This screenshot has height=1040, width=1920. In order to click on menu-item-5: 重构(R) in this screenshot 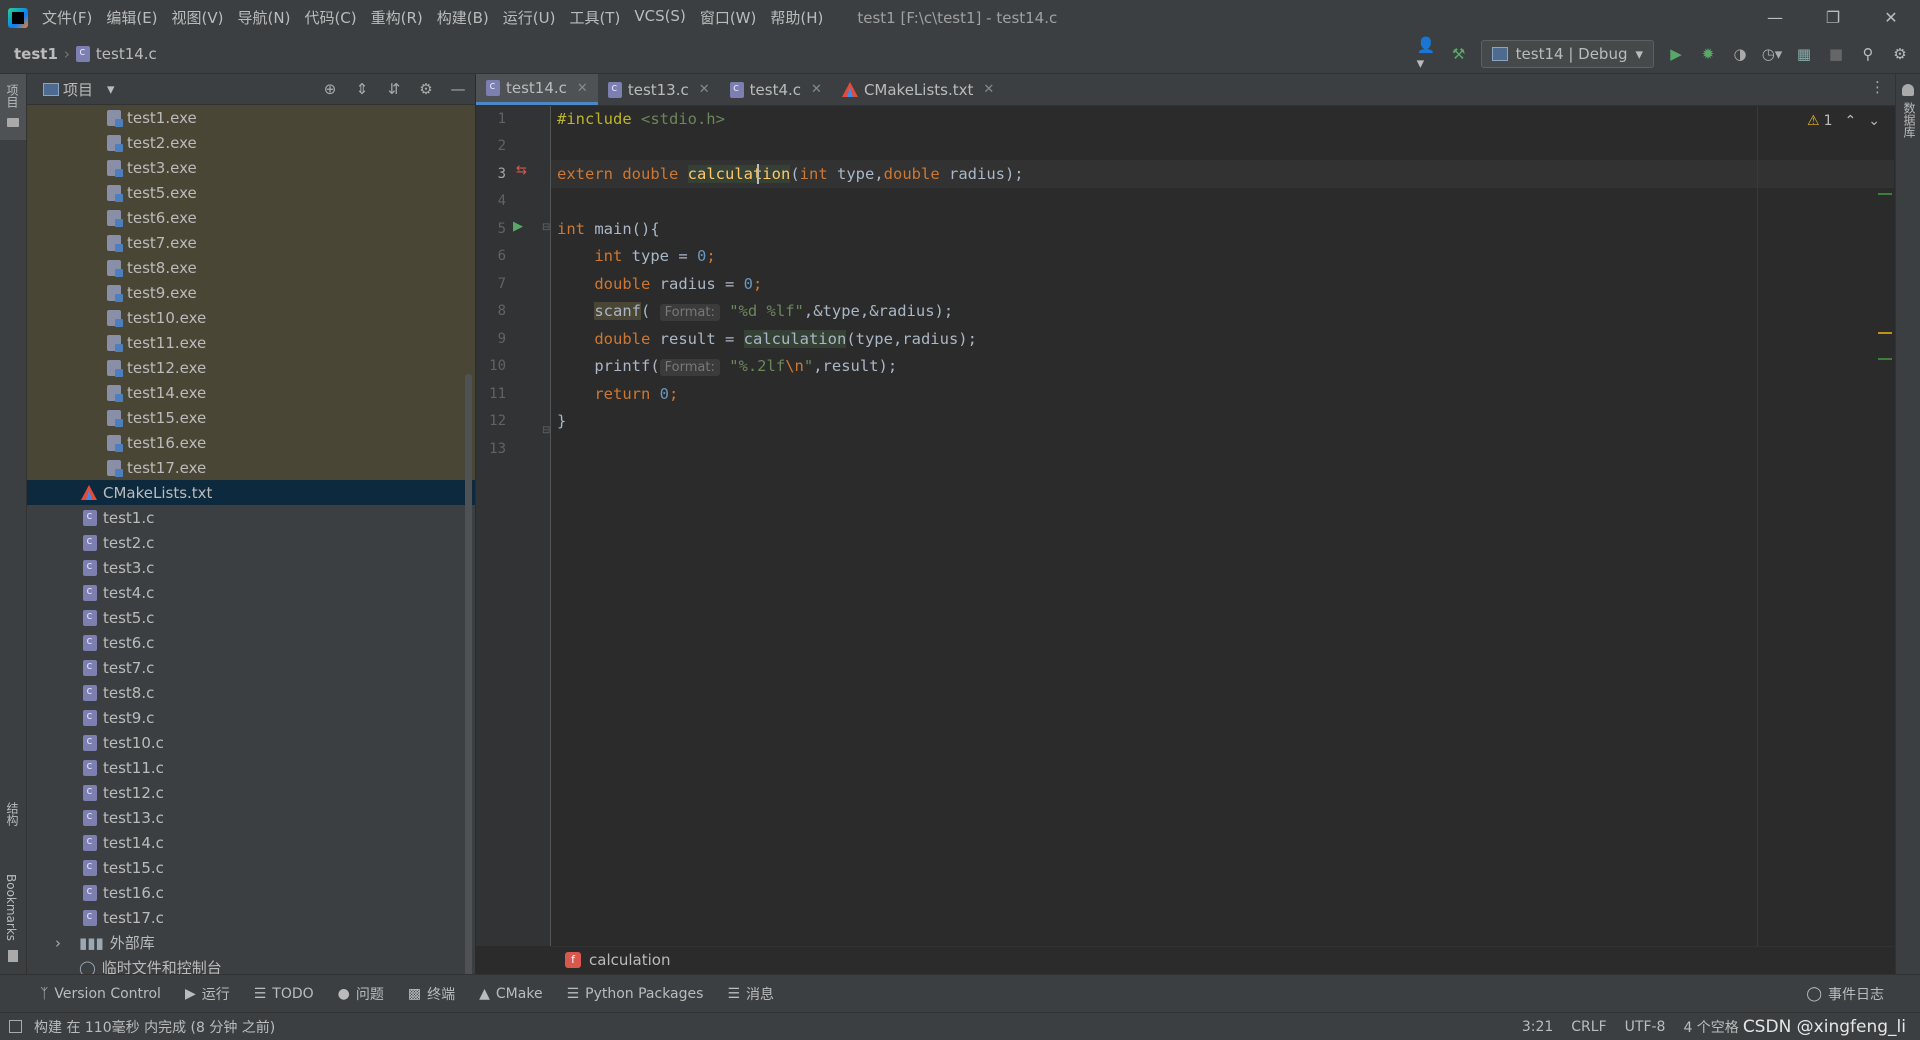, I will do `click(397, 17)`.